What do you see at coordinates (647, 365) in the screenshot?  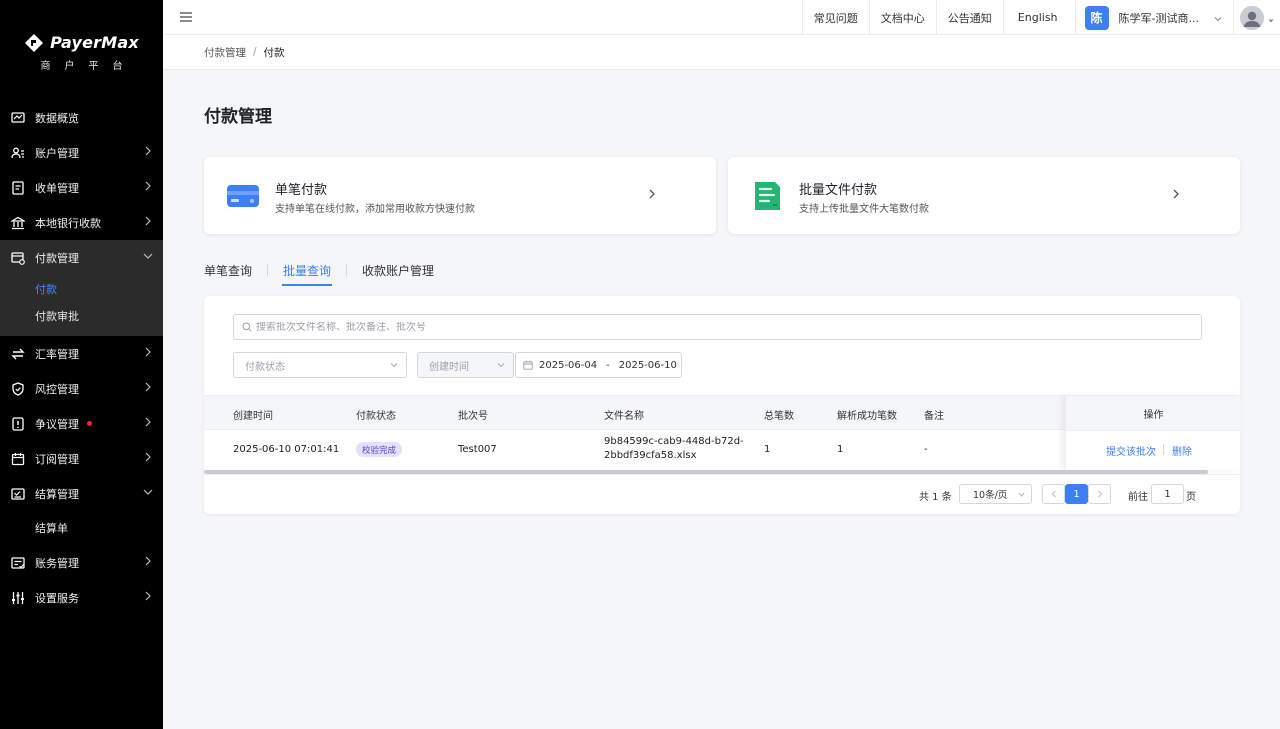 I see `date-end: 2025-06-10` at bounding box center [647, 365].